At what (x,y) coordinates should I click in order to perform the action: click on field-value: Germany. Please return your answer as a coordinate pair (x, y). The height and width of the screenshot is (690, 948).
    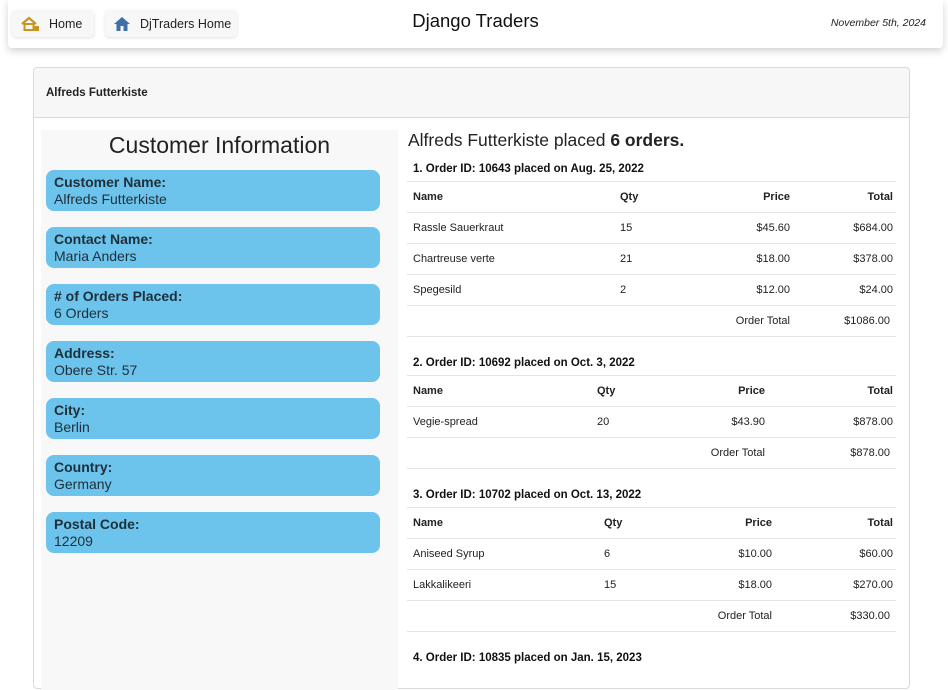
    Looking at the image, I should click on (83, 484).